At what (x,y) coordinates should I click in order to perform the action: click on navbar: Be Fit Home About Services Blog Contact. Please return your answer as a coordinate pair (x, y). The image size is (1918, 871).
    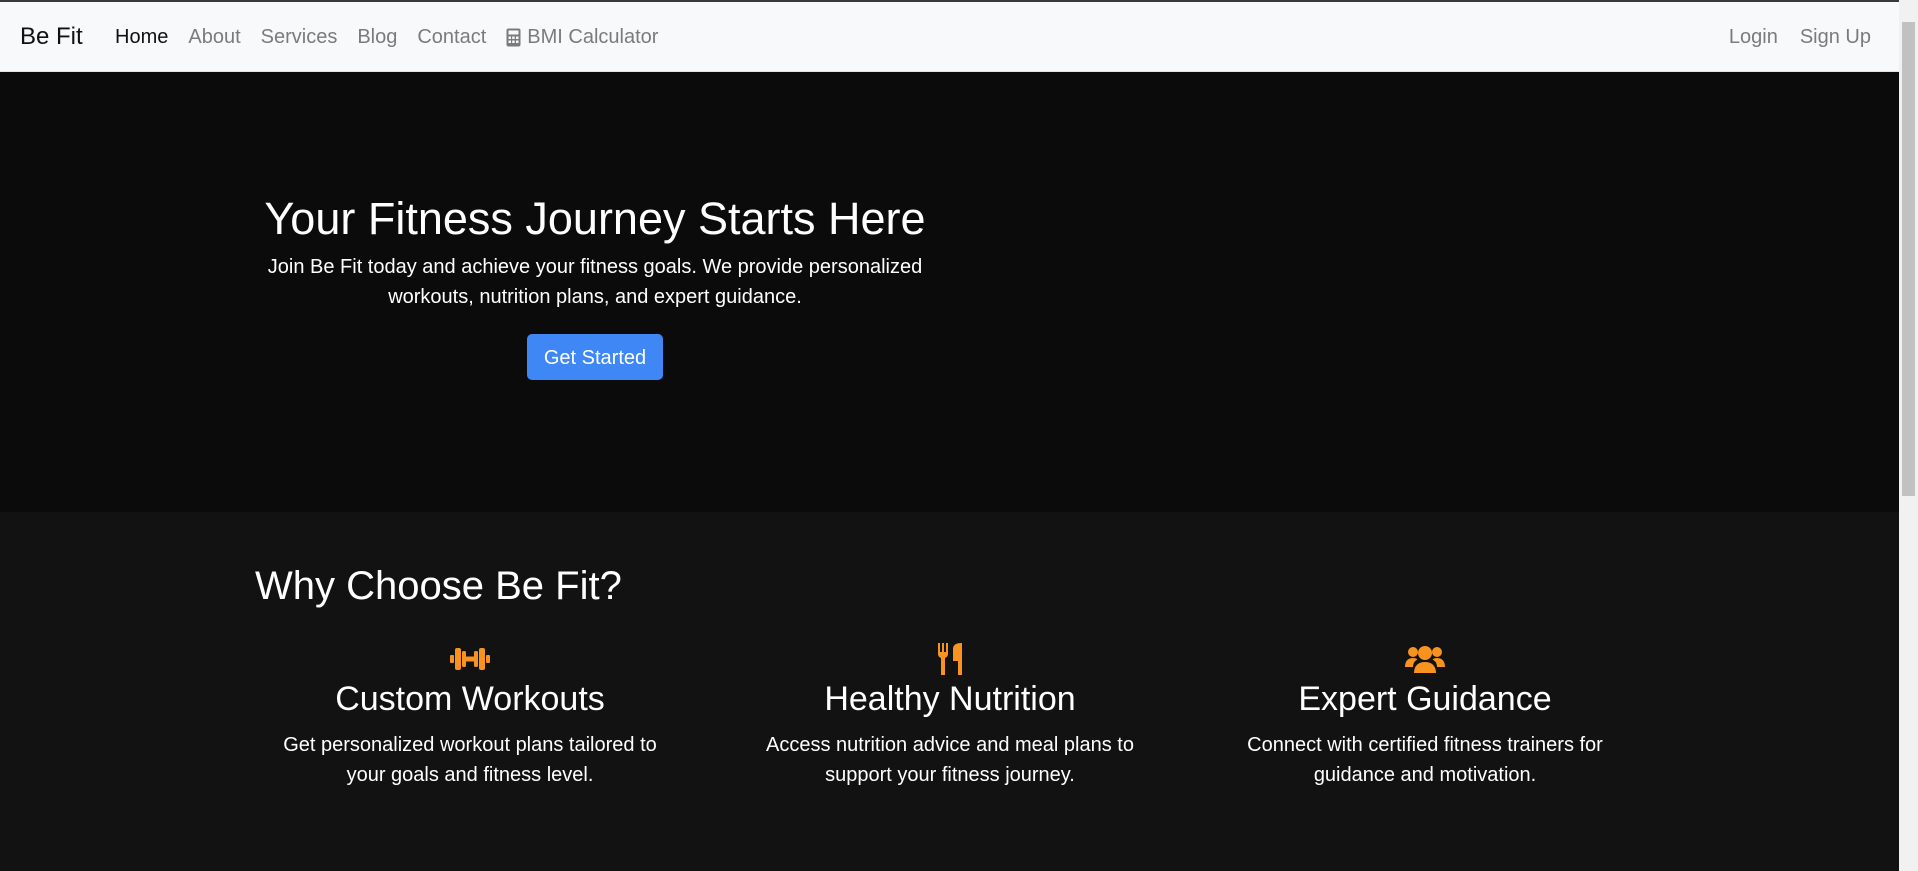
    Looking at the image, I should click on (949, 37).